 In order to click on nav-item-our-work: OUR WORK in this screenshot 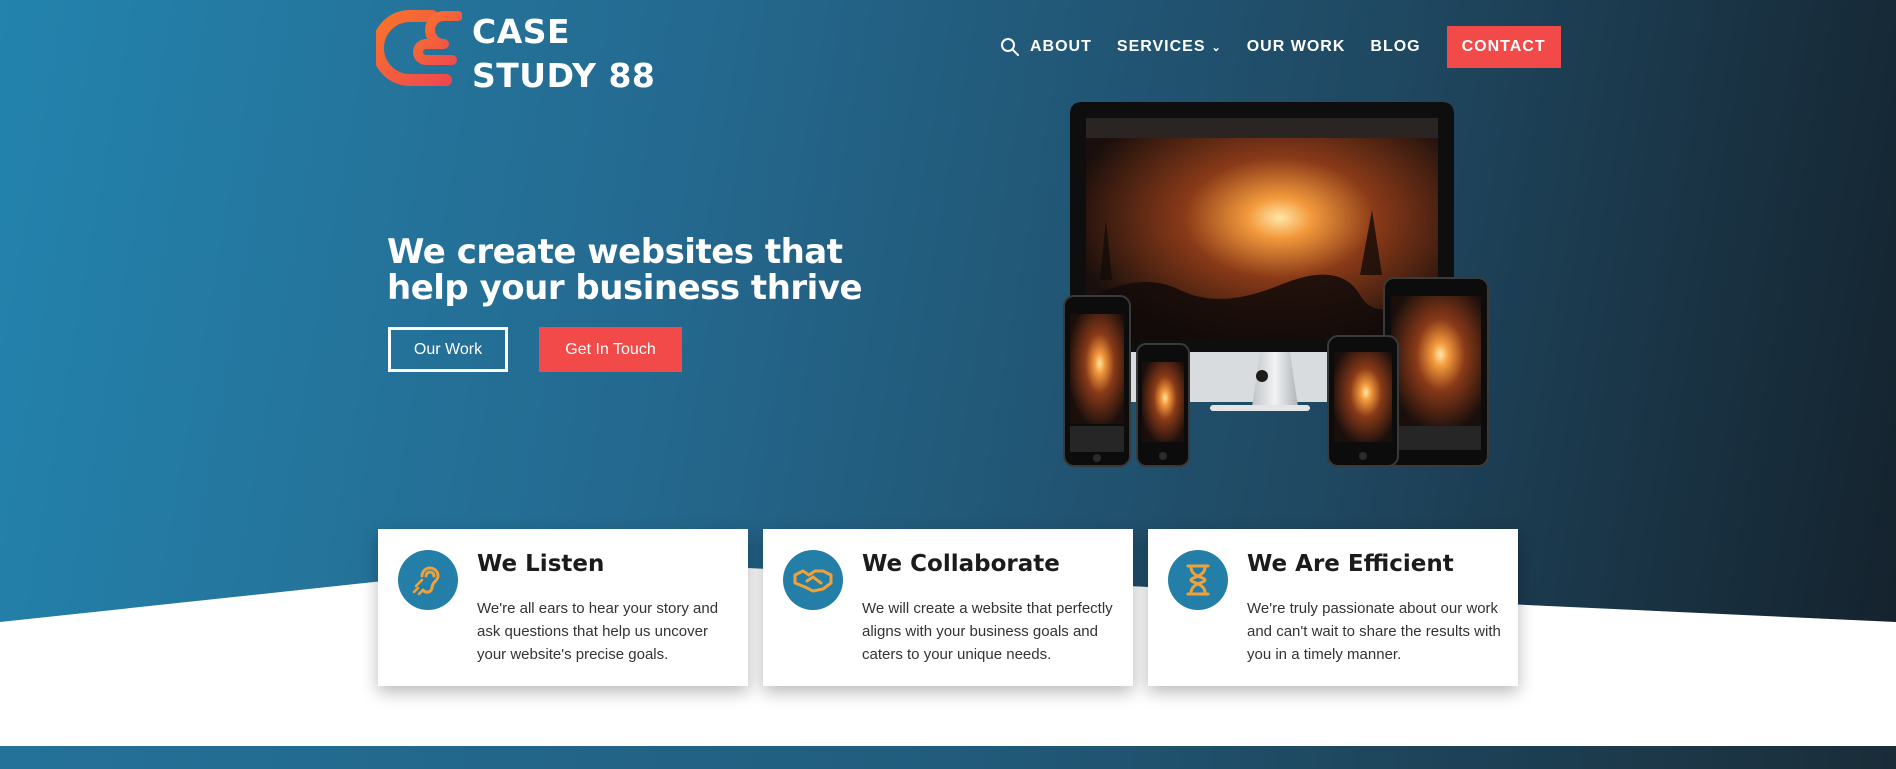, I will do `click(1296, 47)`.